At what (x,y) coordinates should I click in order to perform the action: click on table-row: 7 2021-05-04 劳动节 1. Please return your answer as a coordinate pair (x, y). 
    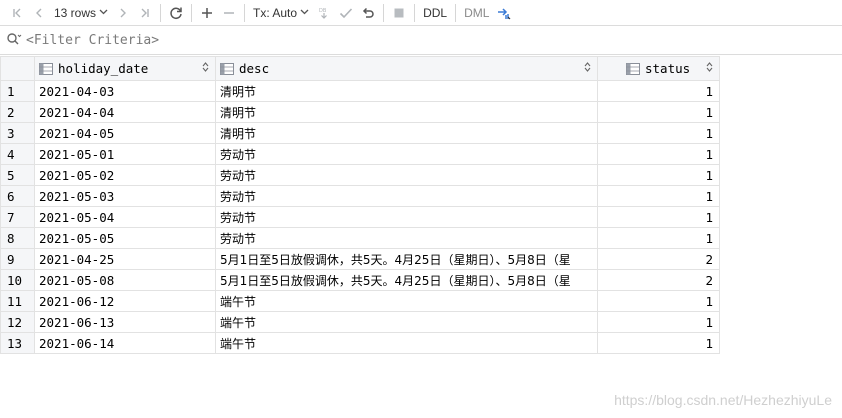
    Looking at the image, I should click on (360, 217).